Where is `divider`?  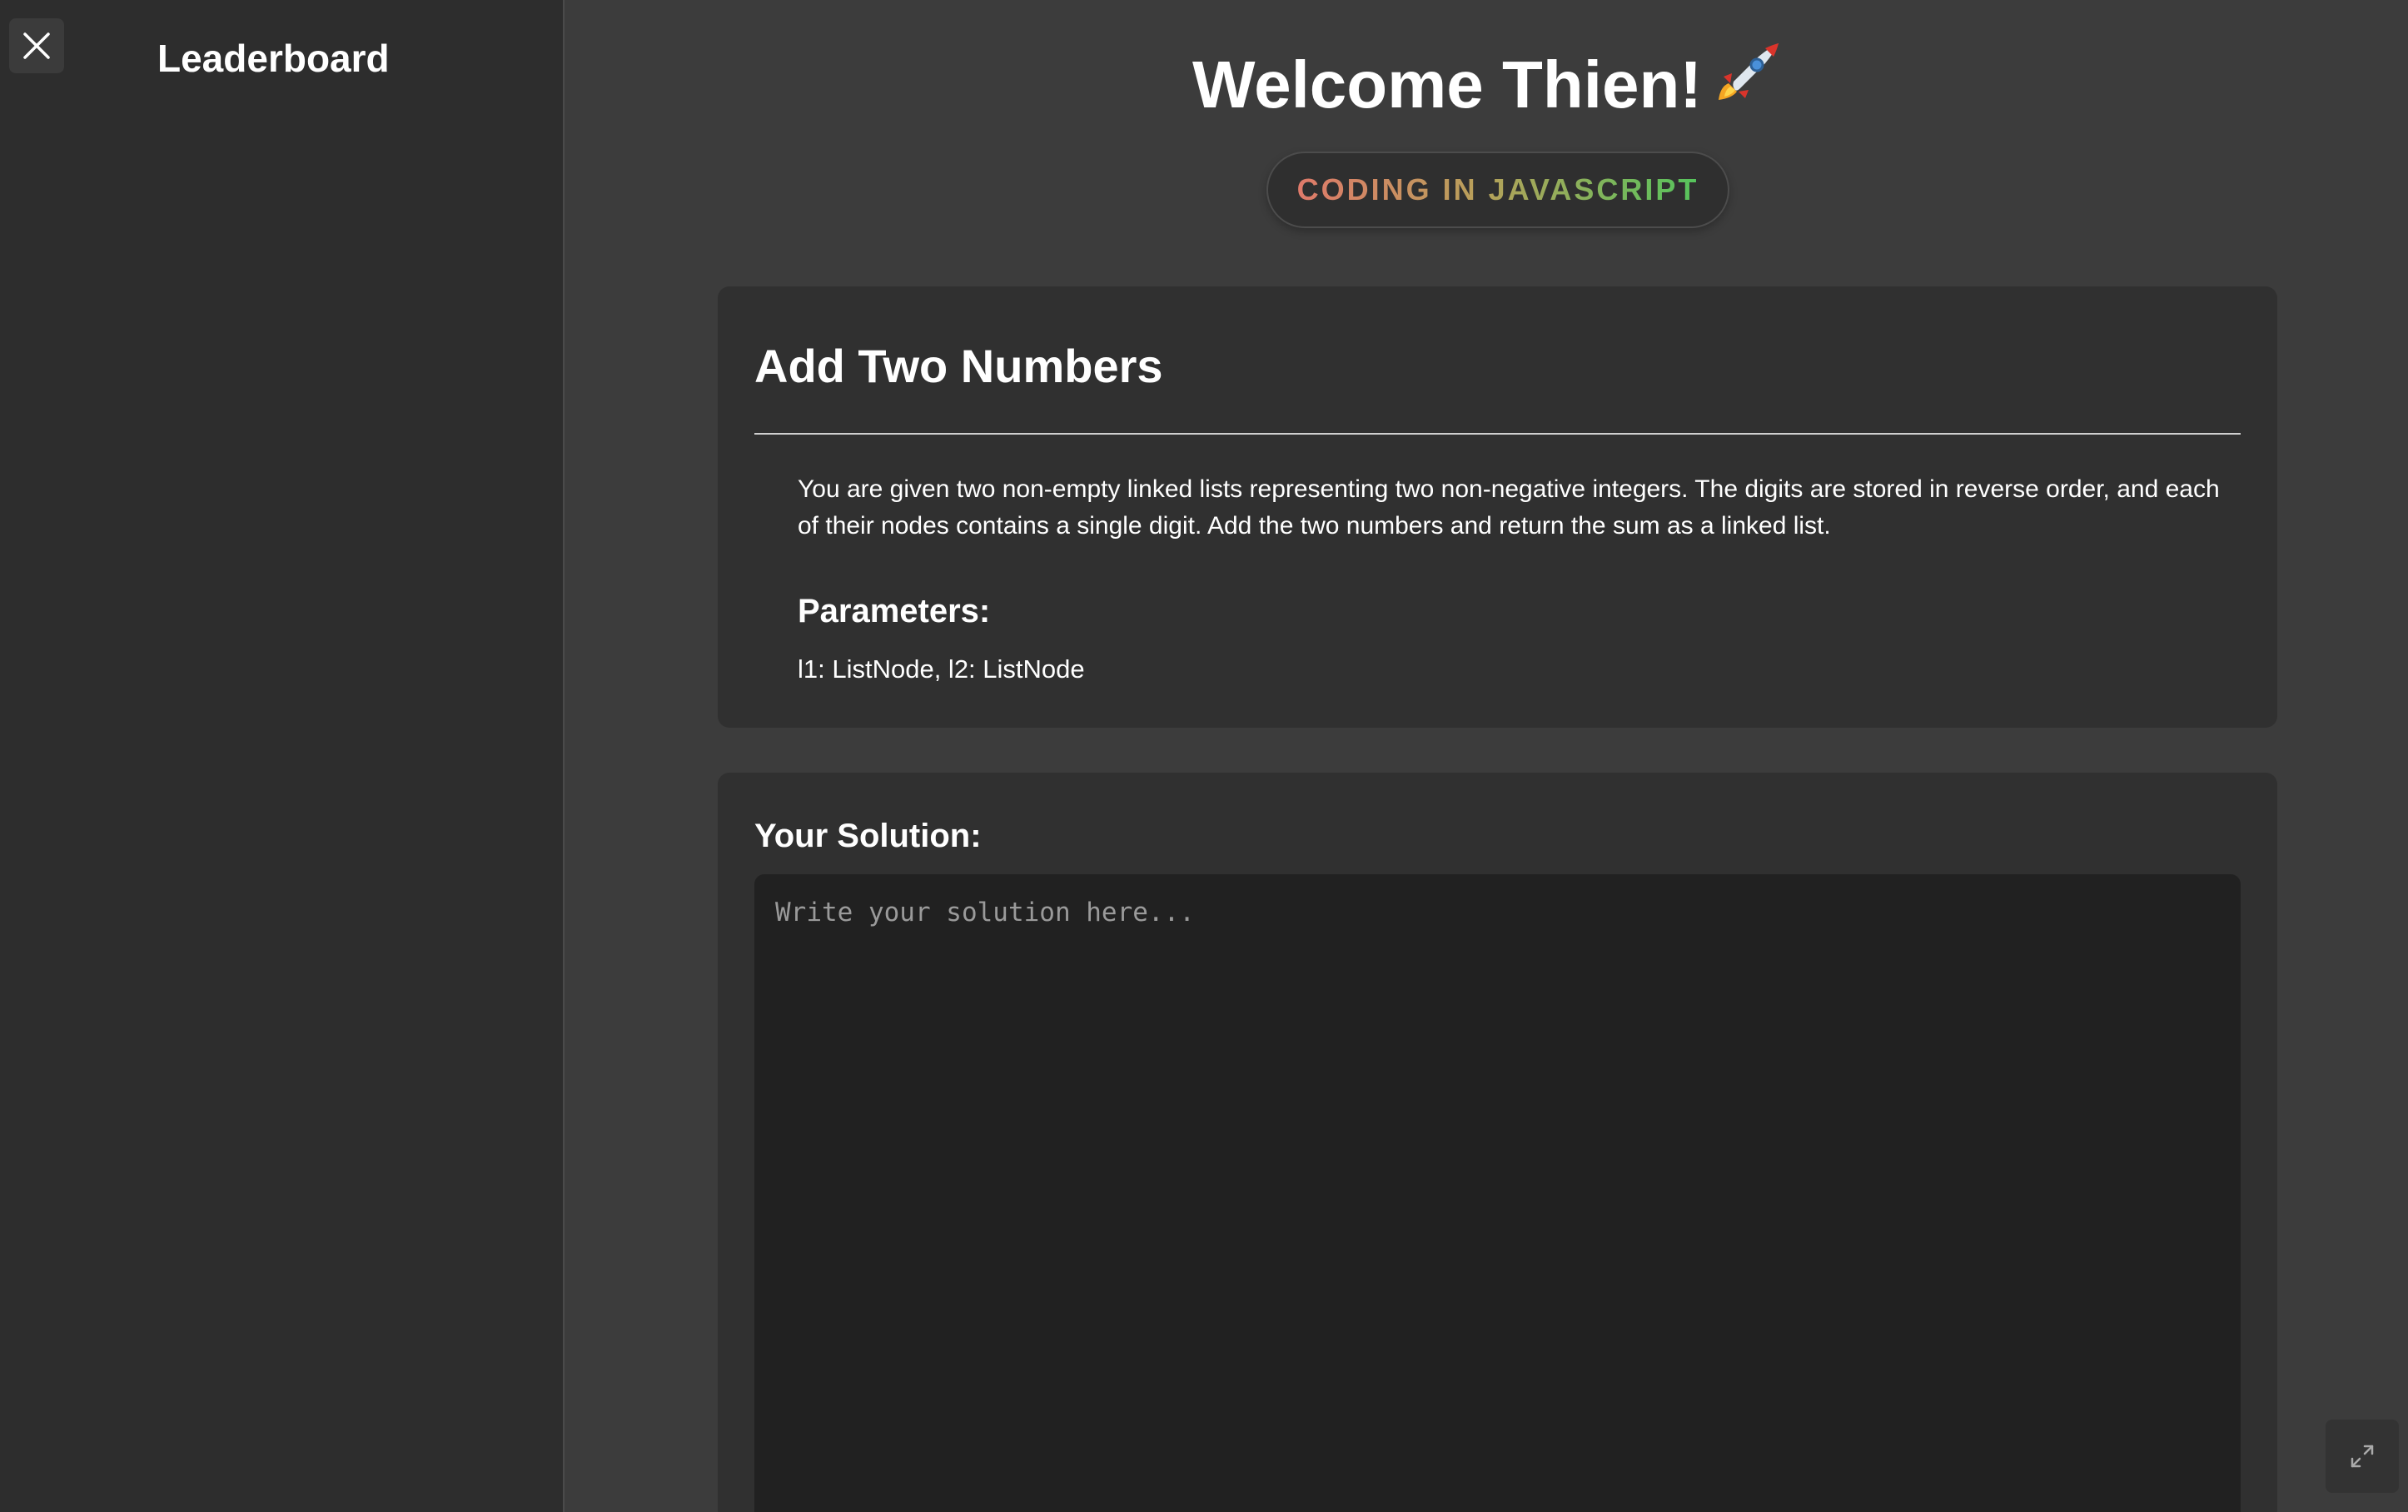
divider is located at coordinates (1498, 434).